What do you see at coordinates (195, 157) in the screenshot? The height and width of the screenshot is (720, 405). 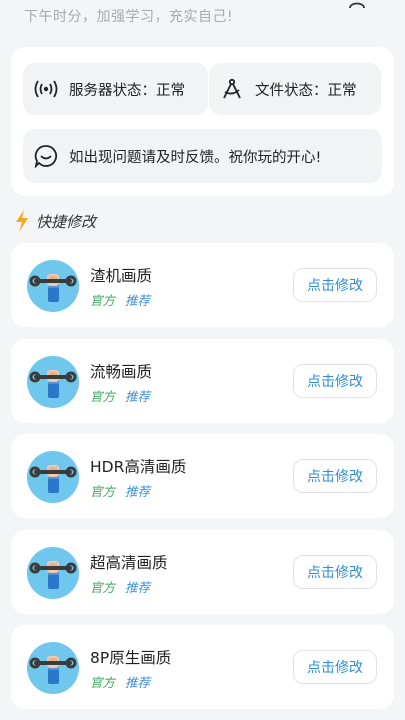 I see `feedback-label: 如出现问题请及时反馈。祝你玩的开心!` at bounding box center [195, 157].